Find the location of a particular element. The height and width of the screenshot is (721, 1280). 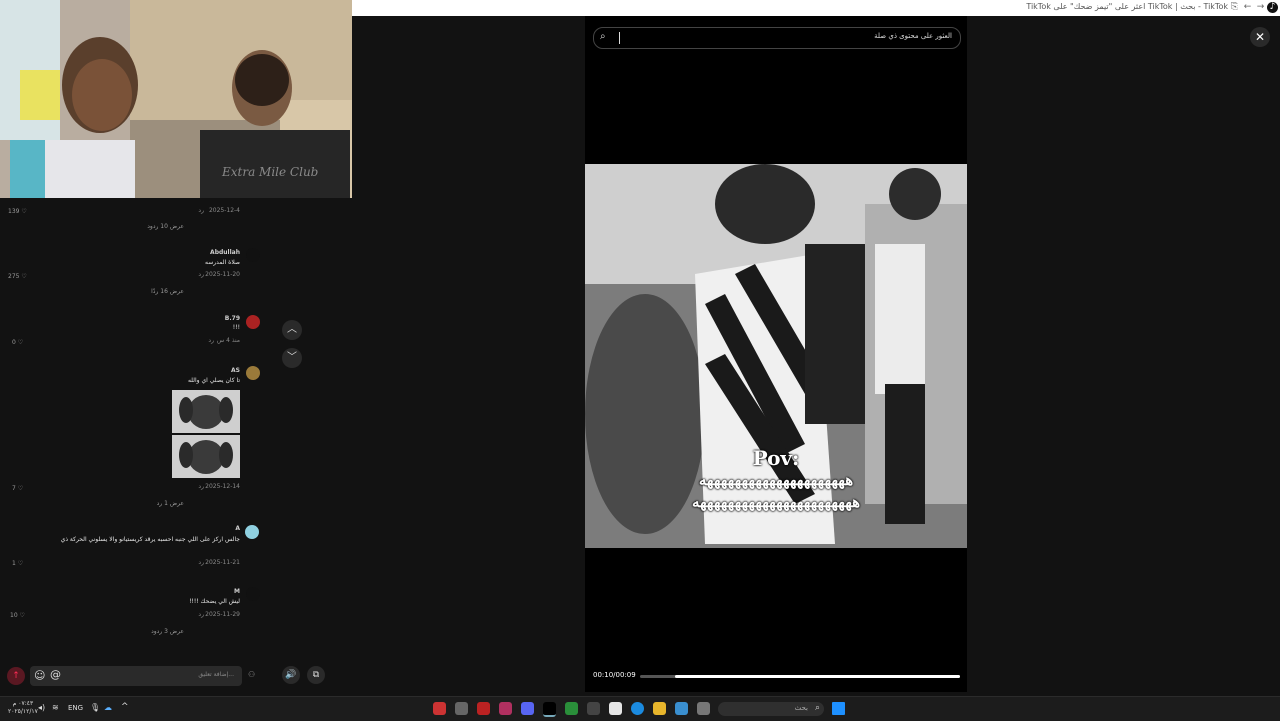

post-comment-button: ↑ is located at coordinates (16, 676).